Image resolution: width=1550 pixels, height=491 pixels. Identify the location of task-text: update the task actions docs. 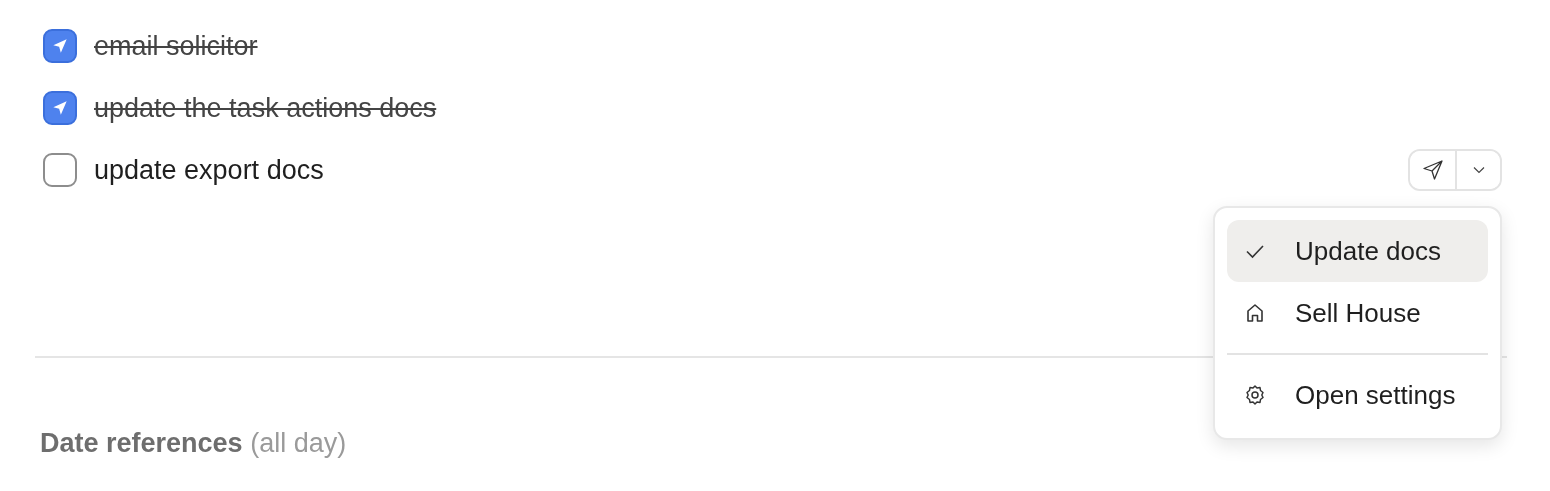
(265, 108).